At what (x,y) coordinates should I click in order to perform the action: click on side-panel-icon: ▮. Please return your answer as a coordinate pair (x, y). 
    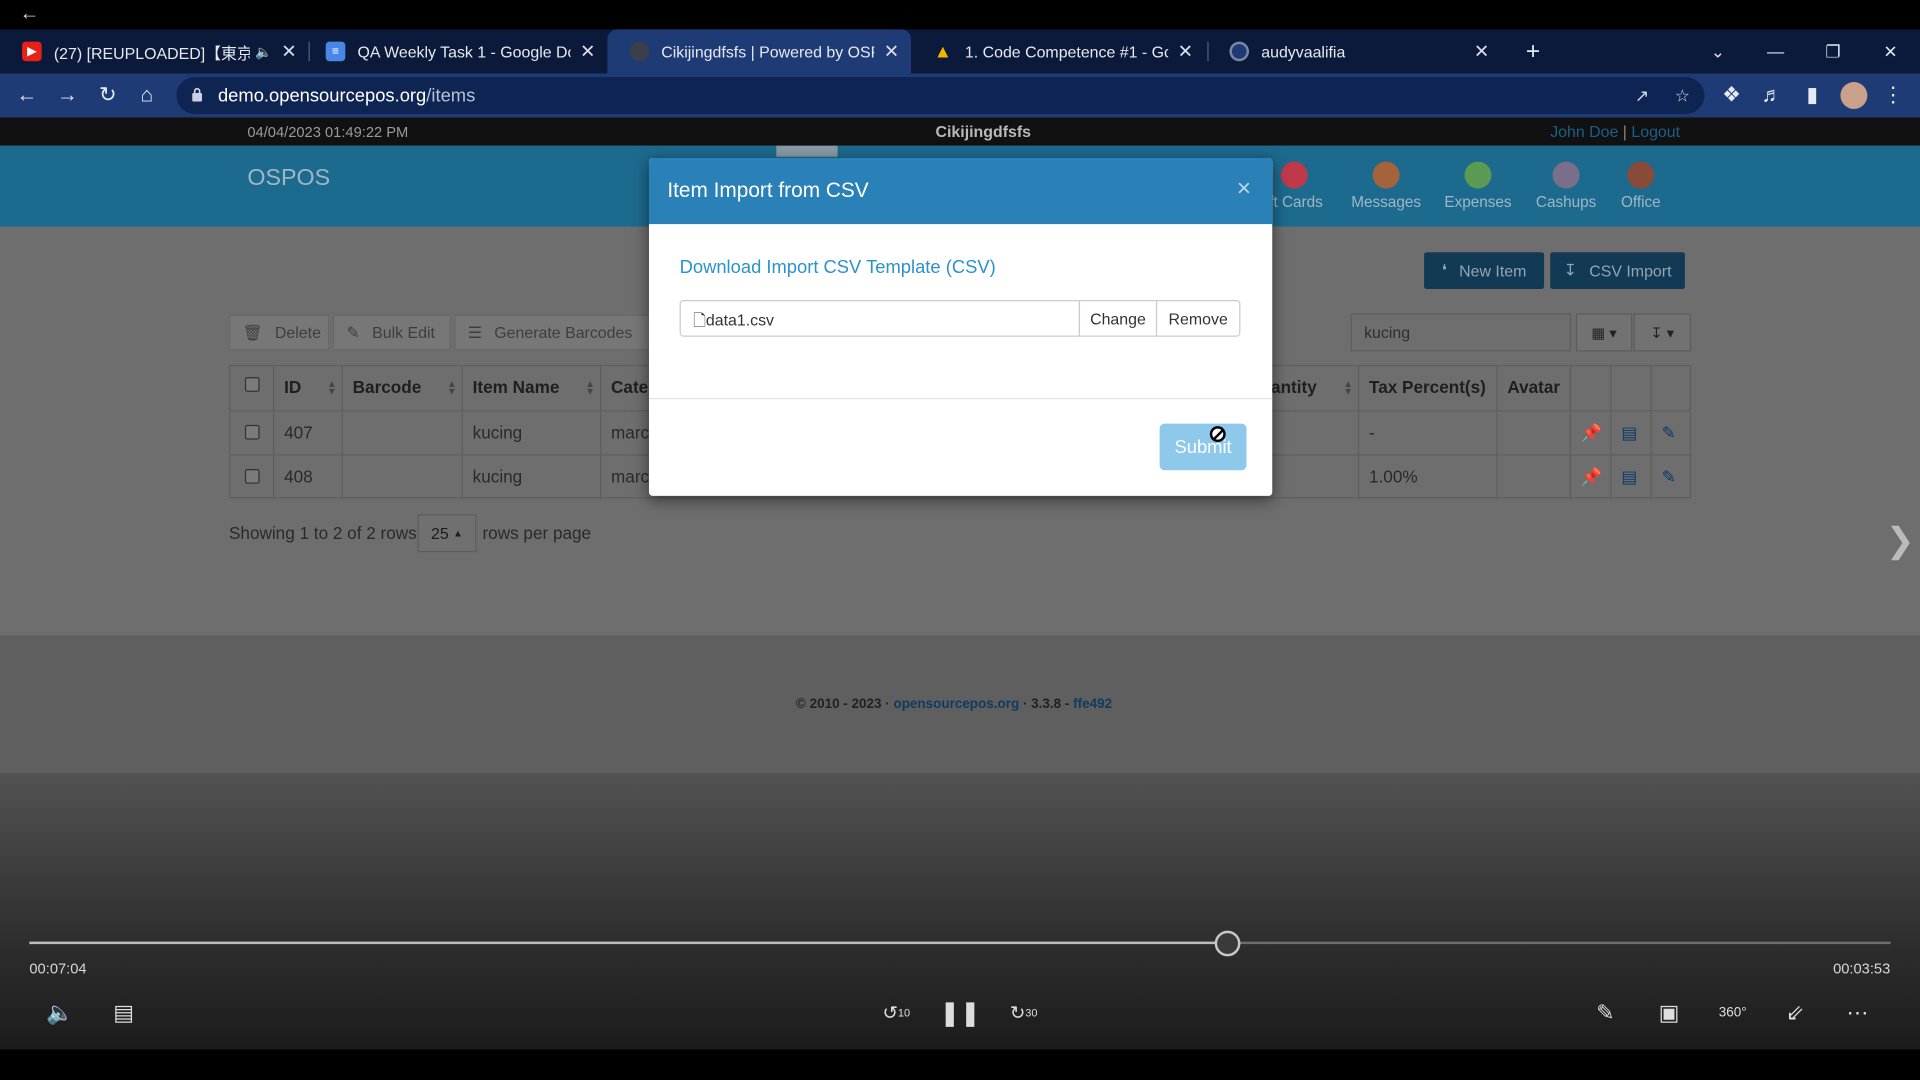
    Looking at the image, I should click on (1812, 95).